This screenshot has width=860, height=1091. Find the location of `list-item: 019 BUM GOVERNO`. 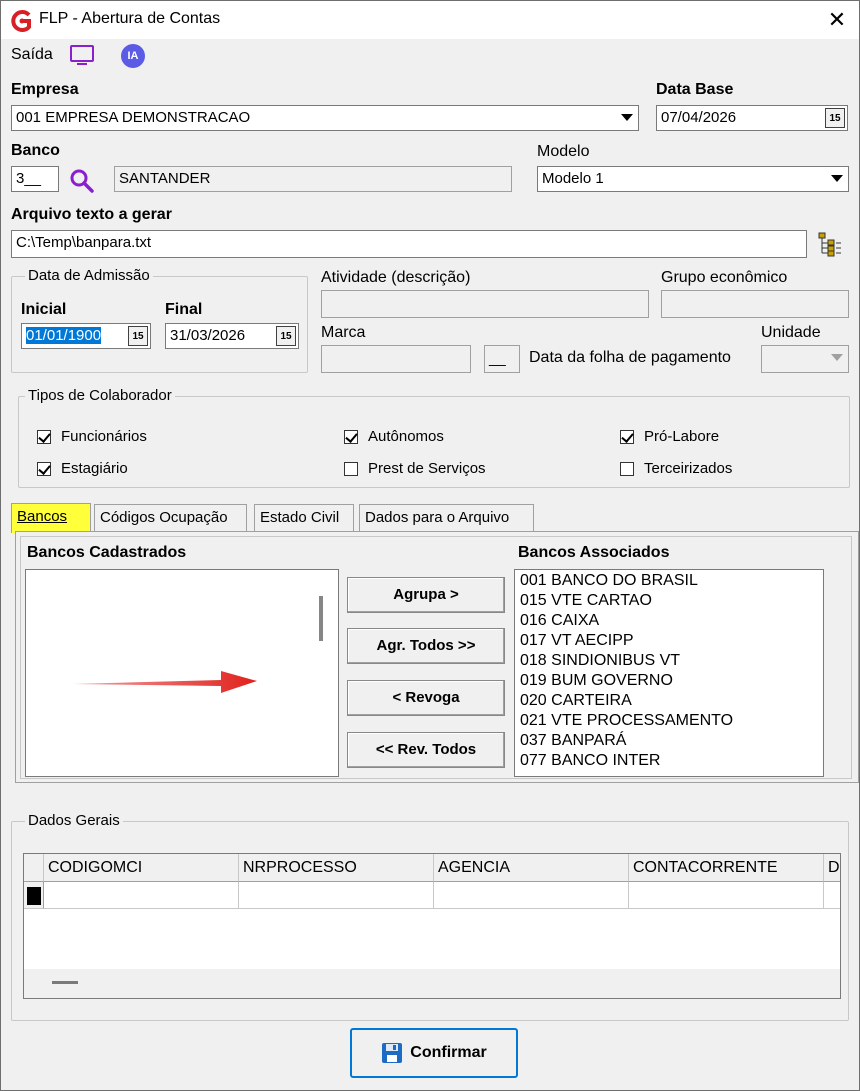

list-item: 019 BUM GOVERNO is located at coordinates (669, 681).